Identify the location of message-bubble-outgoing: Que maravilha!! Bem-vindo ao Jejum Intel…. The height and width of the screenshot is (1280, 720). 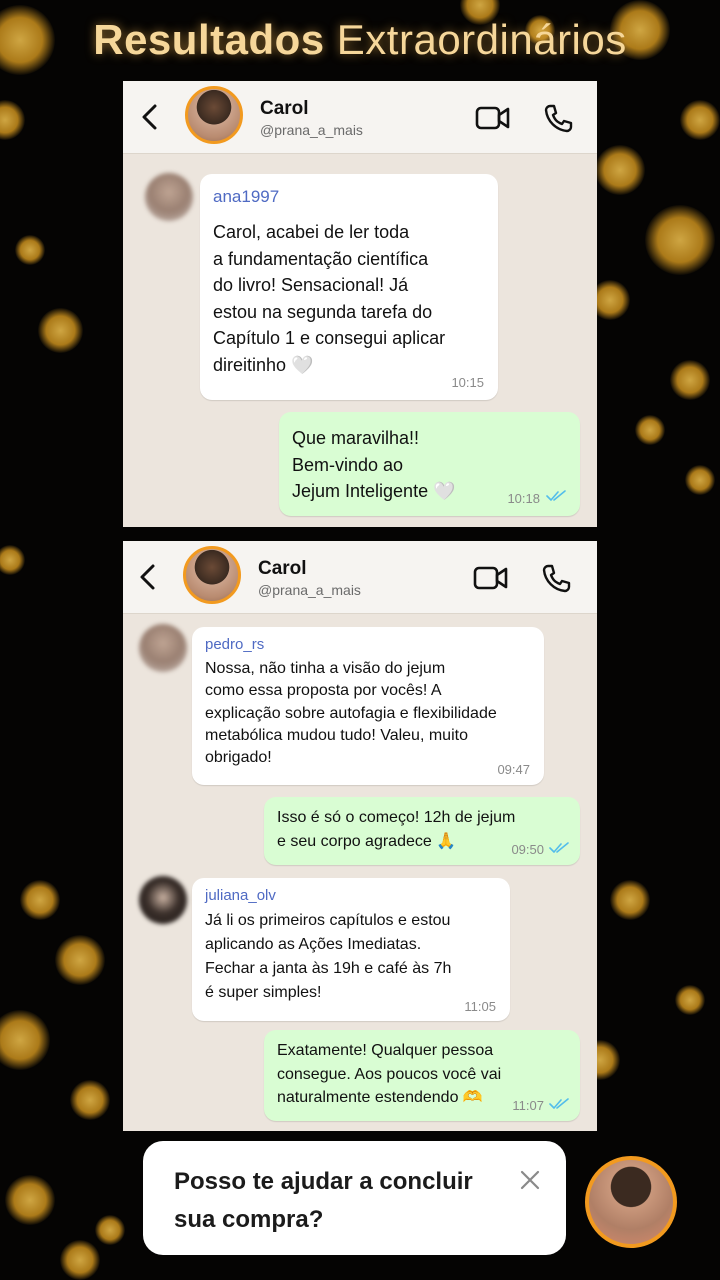
(429, 464).